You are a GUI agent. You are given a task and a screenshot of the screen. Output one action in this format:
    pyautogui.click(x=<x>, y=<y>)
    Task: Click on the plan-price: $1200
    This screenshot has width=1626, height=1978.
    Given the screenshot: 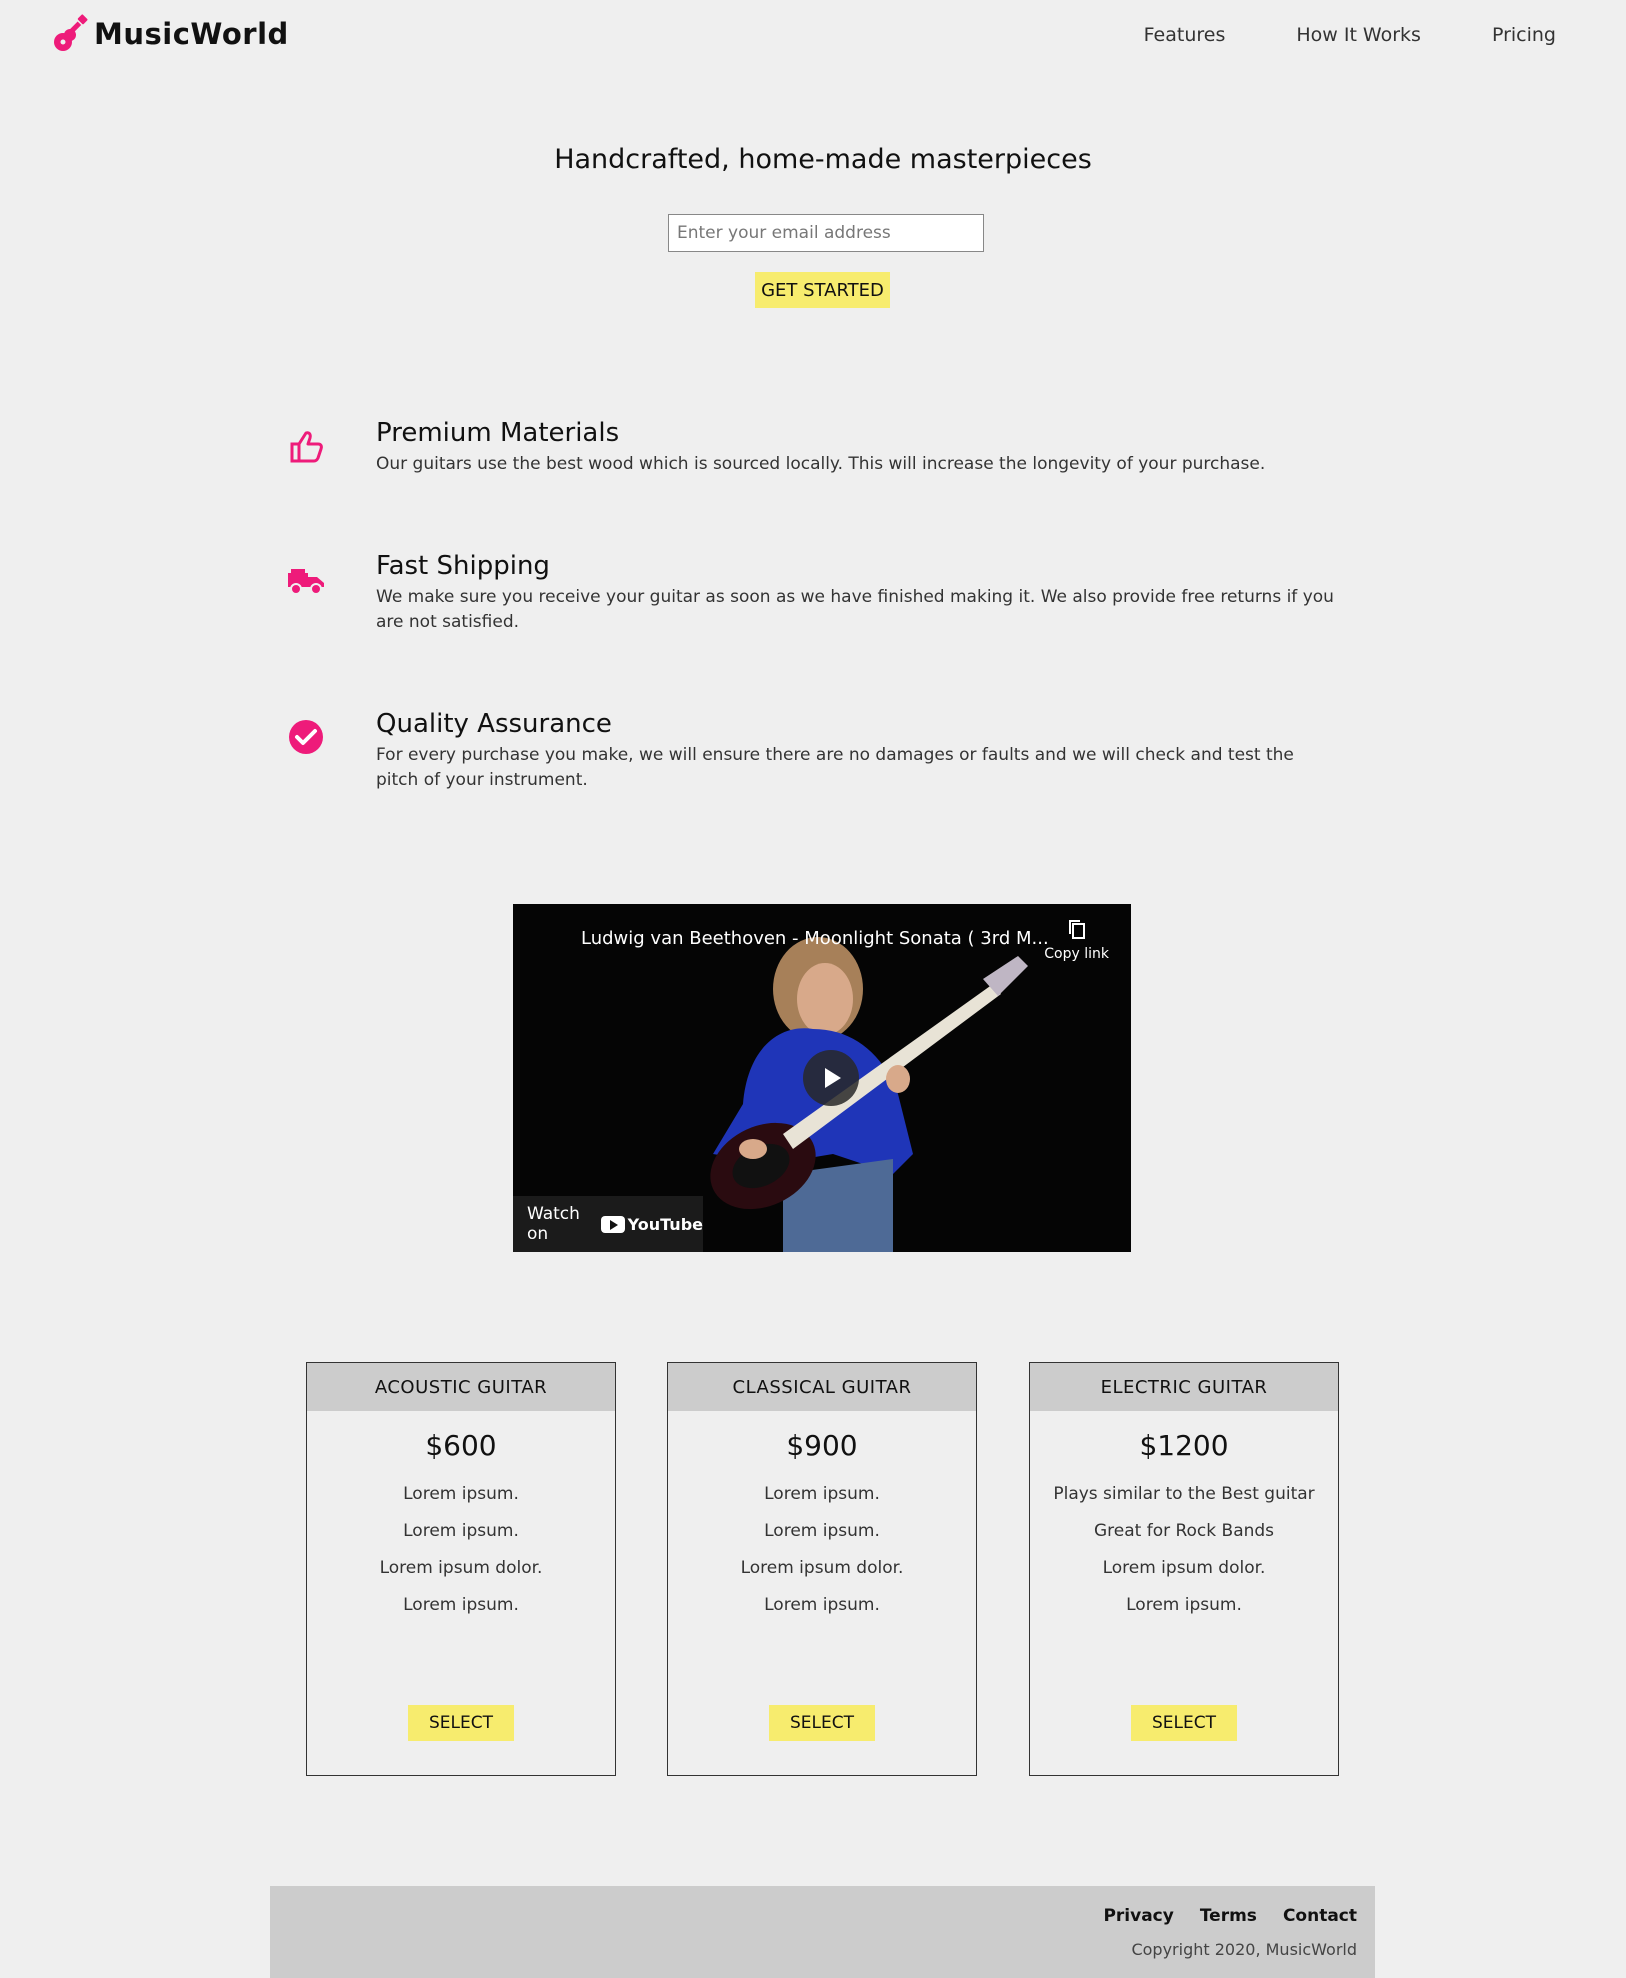 What is the action you would take?
    pyautogui.click(x=1184, y=1445)
    